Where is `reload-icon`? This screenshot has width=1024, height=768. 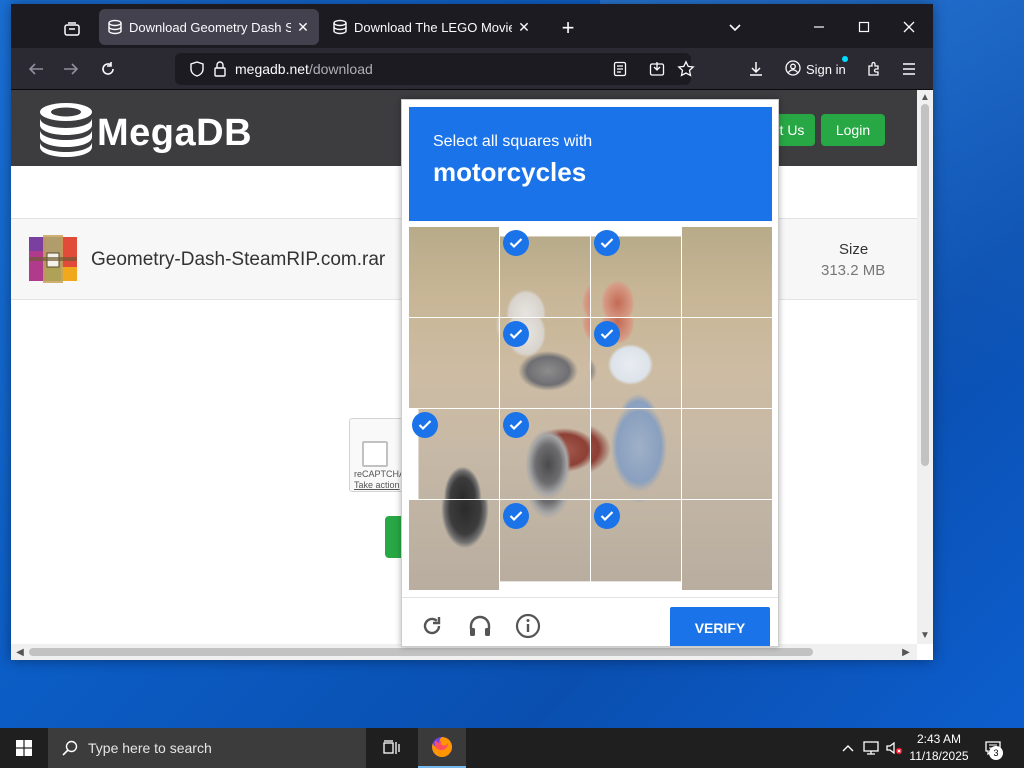
reload-icon is located at coordinates (108, 69).